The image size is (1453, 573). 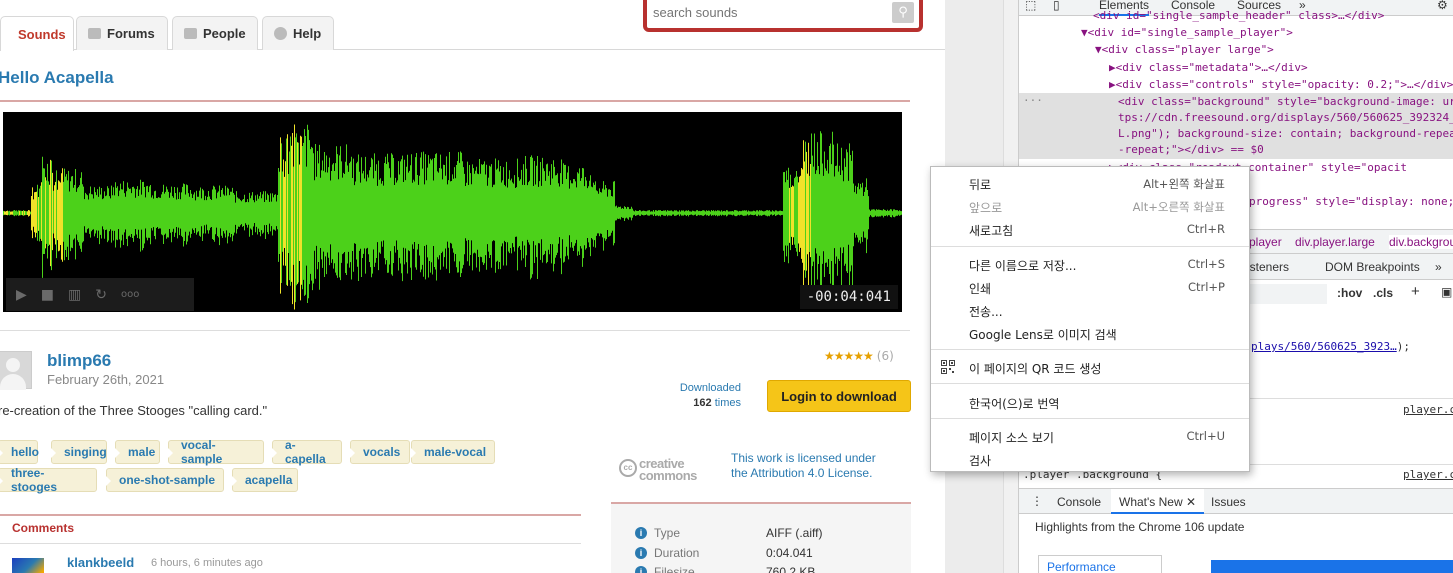 What do you see at coordinates (1056, 6) in the screenshot?
I see `device-icon: ▯` at bounding box center [1056, 6].